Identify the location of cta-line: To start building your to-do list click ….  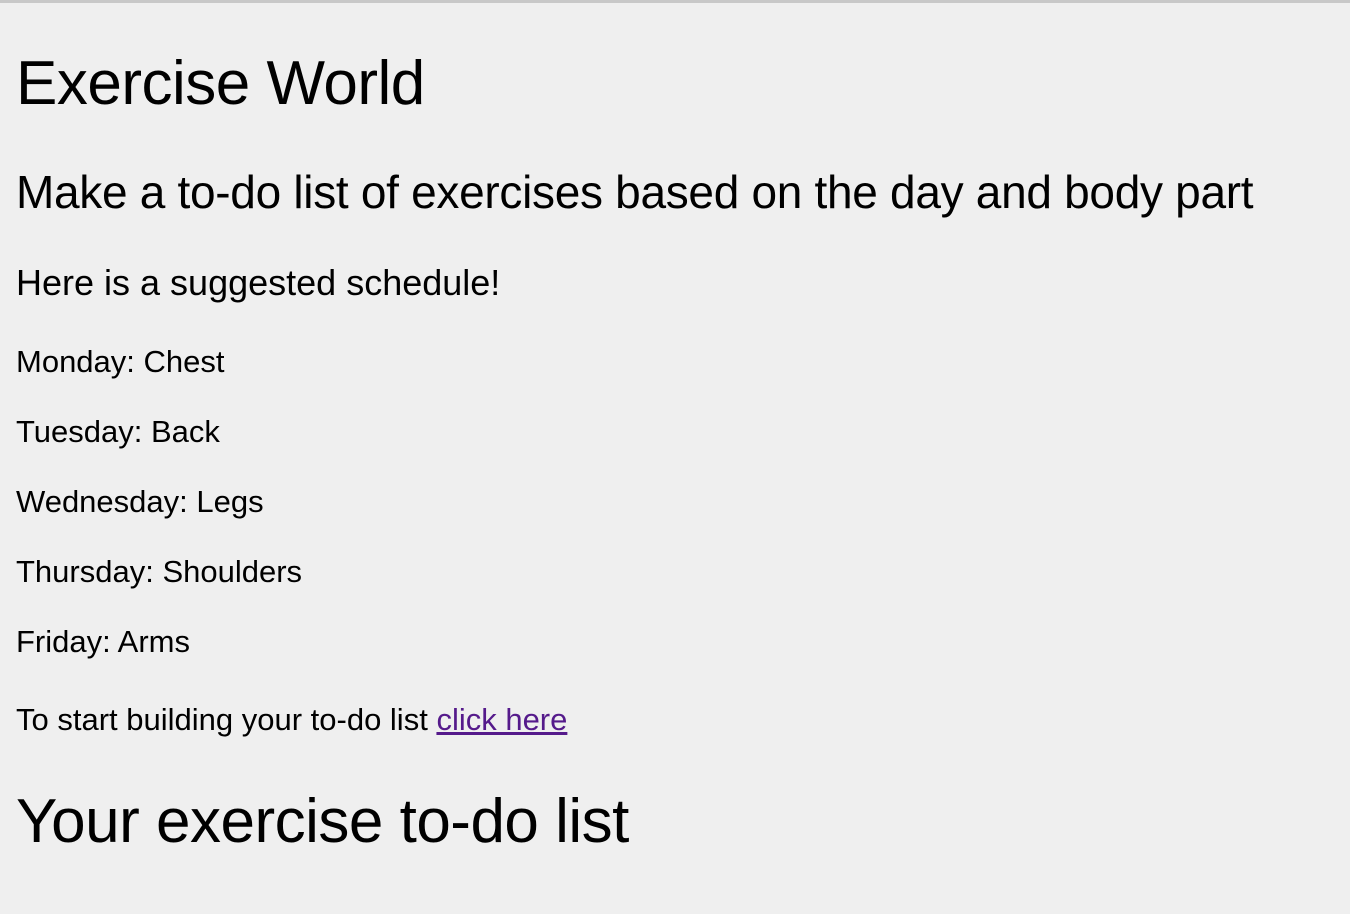
(291, 720).